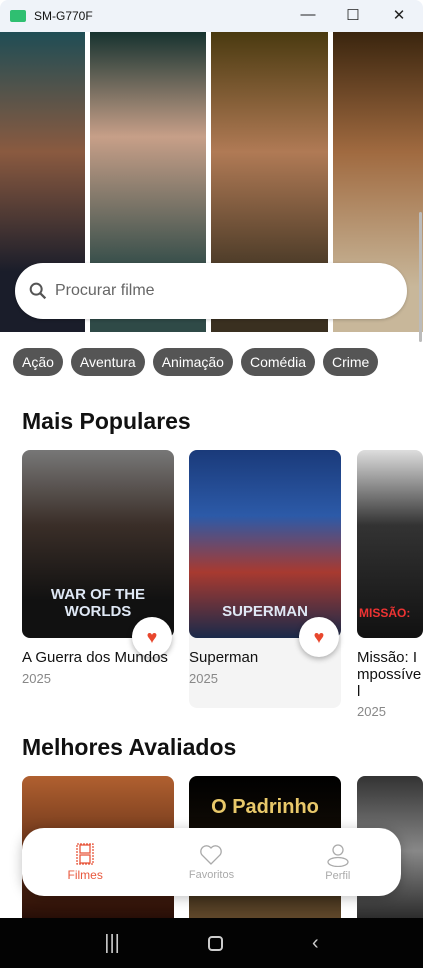 The image size is (423, 968). Describe the element at coordinates (211, 874) in the screenshot. I see `nav-label: Favoritos` at that location.